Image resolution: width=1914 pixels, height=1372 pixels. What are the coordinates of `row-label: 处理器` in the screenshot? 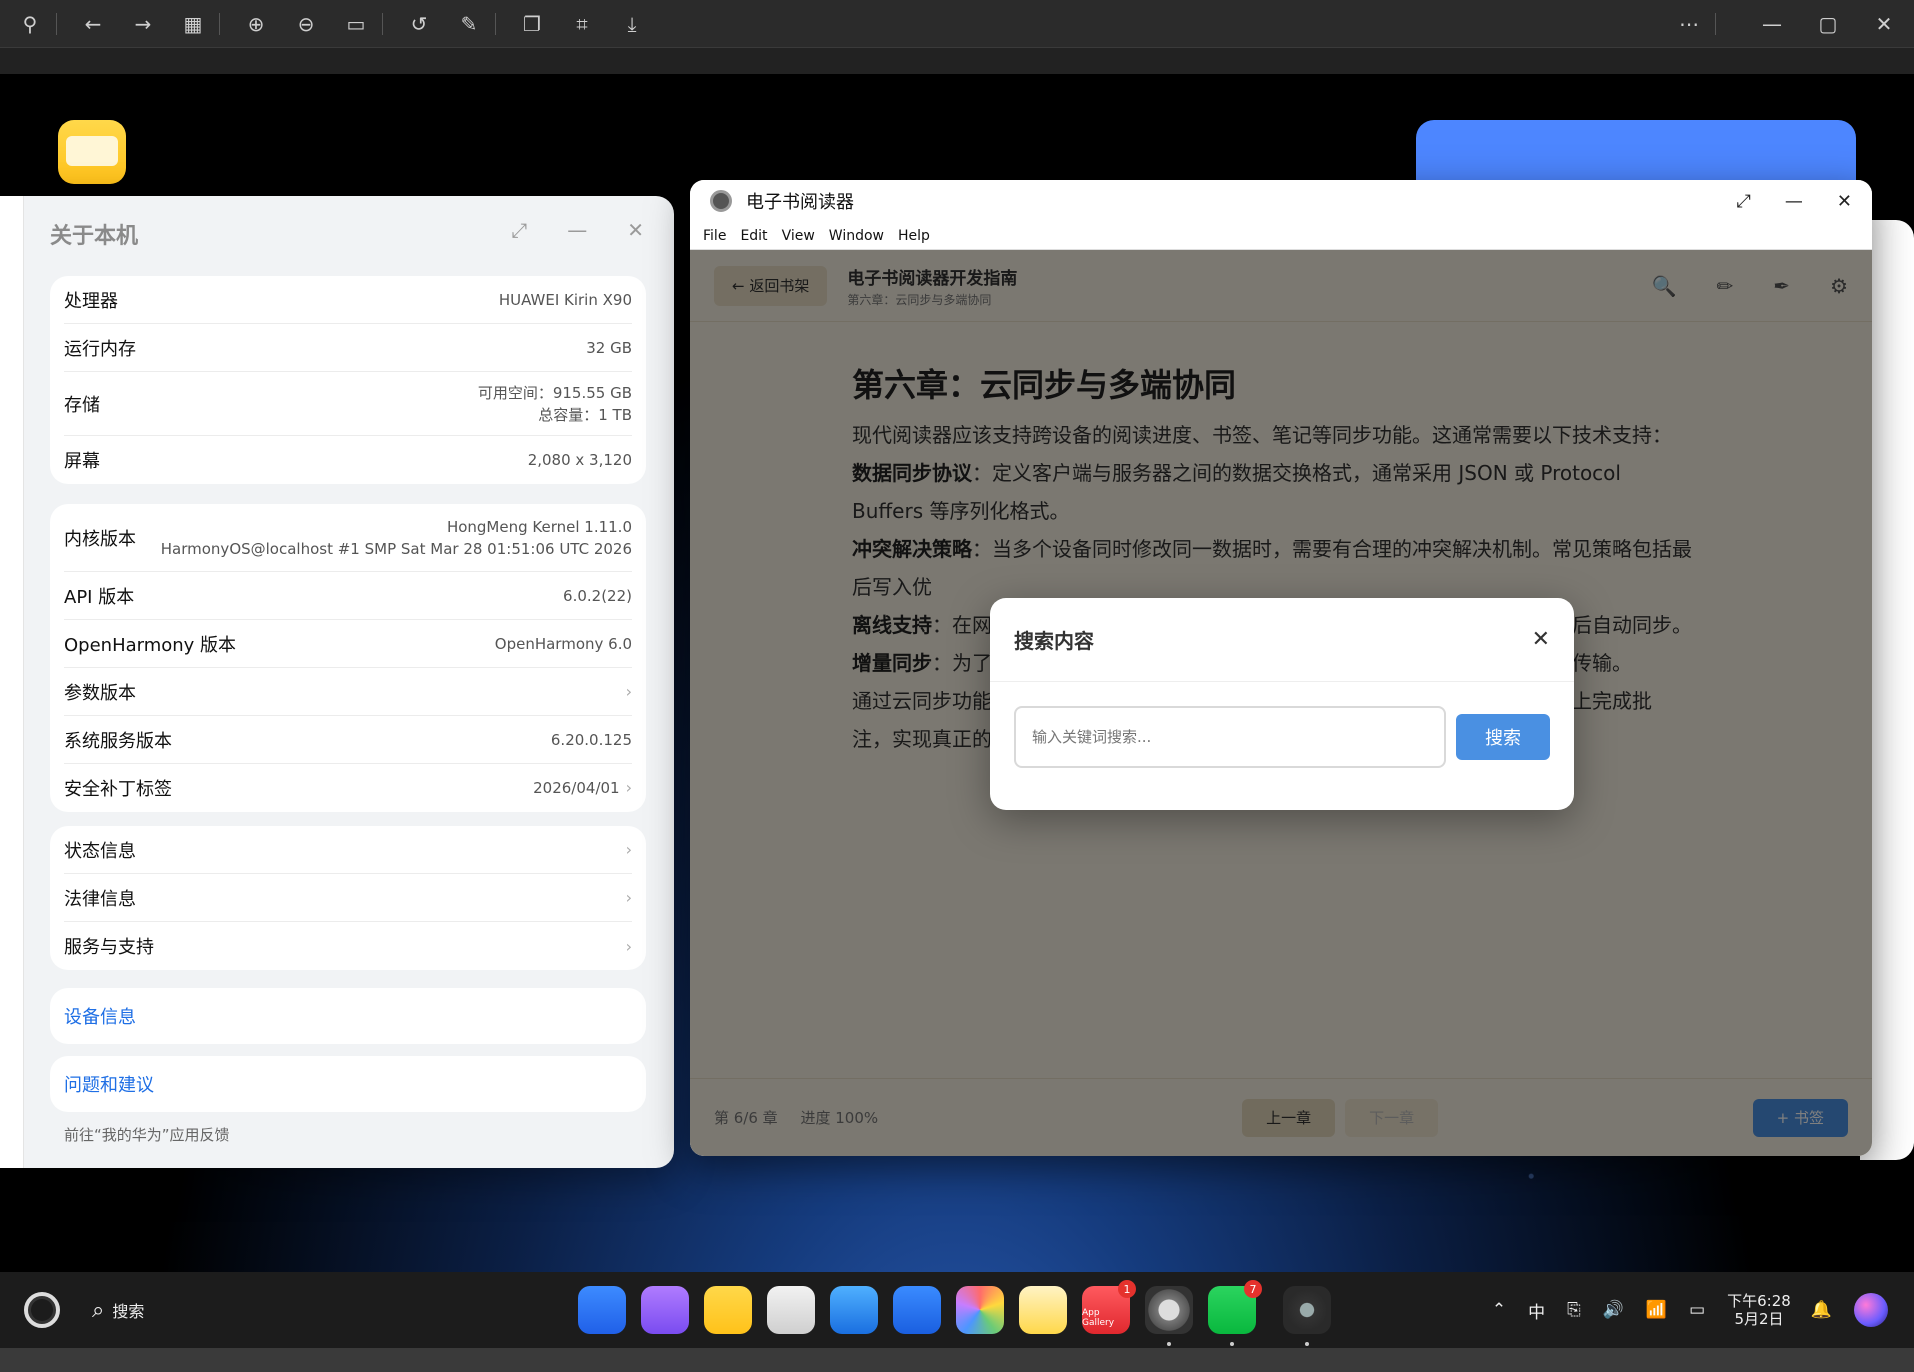 It's located at (91, 301).